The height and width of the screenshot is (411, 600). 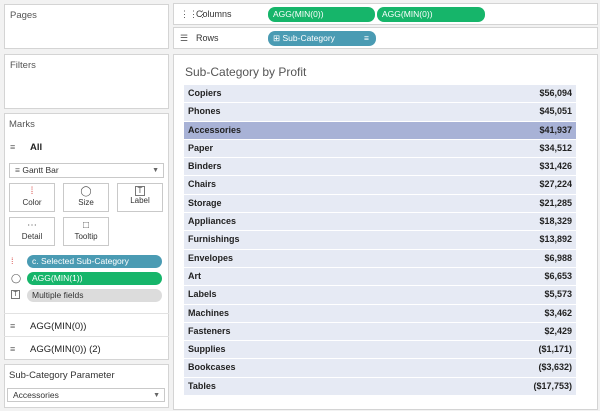 What do you see at coordinates (380, 203) in the screenshot?
I see `table-row: Storage $21,285` at bounding box center [380, 203].